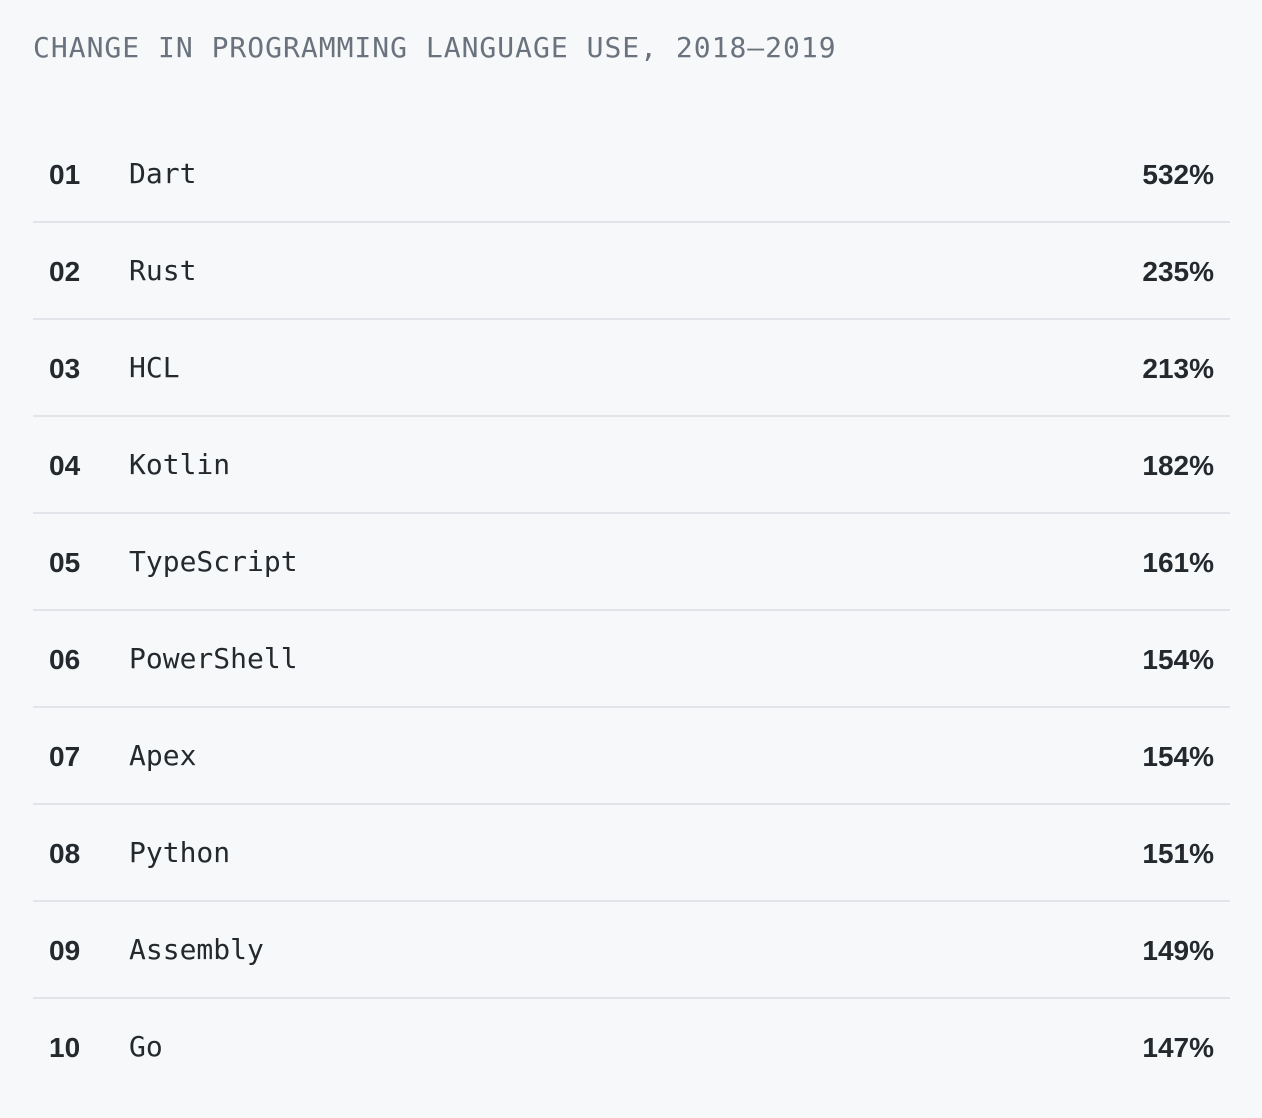 This screenshot has width=1262, height=1118. What do you see at coordinates (1178, 950) in the screenshot?
I see `change-value: 149%` at bounding box center [1178, 950].